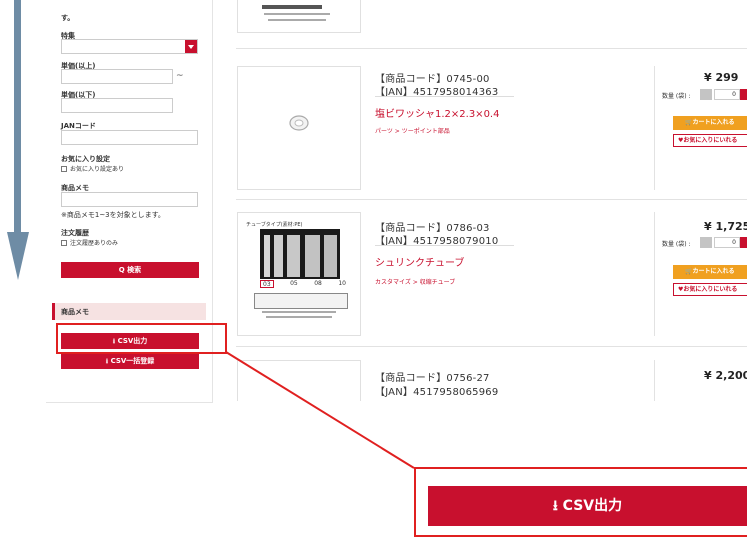  Describe the element at coordinates (303, 284) in the screenshot. I see `size-options: 03 05 08 10` at that location.